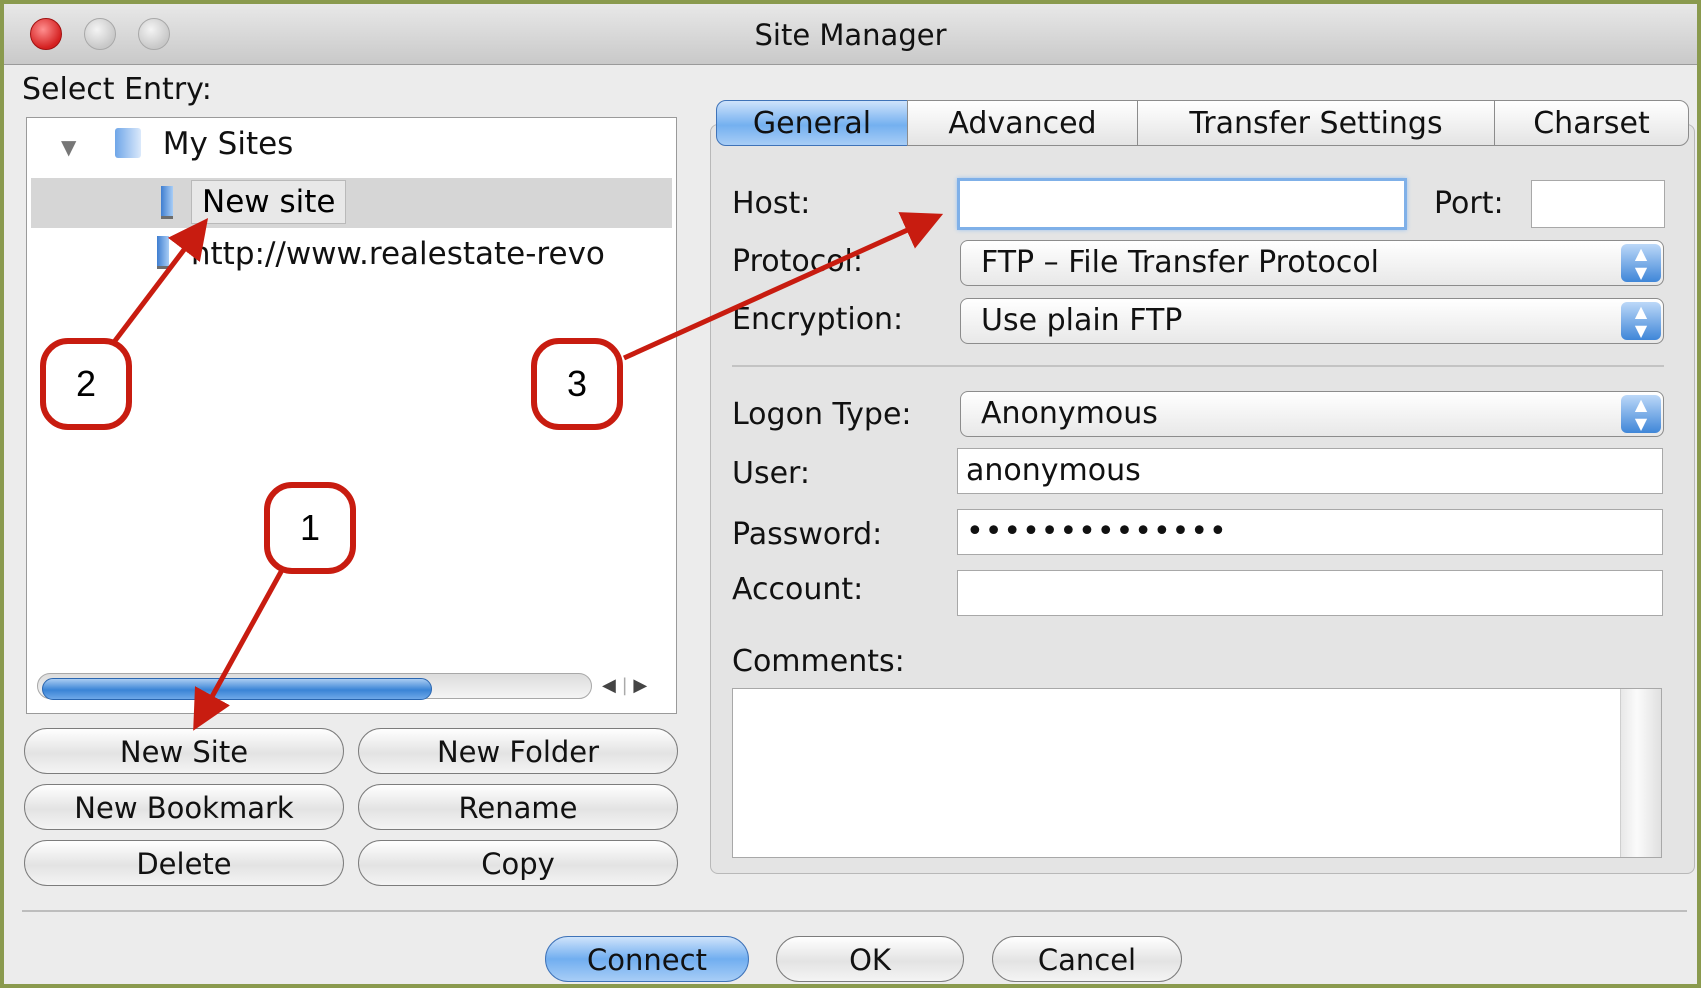 Image resolution: width=1701 pixels, height=988 pixels. Describe the element at coordinates (86, 384) in the screenshot. I see `callout-2: 2` at that location.